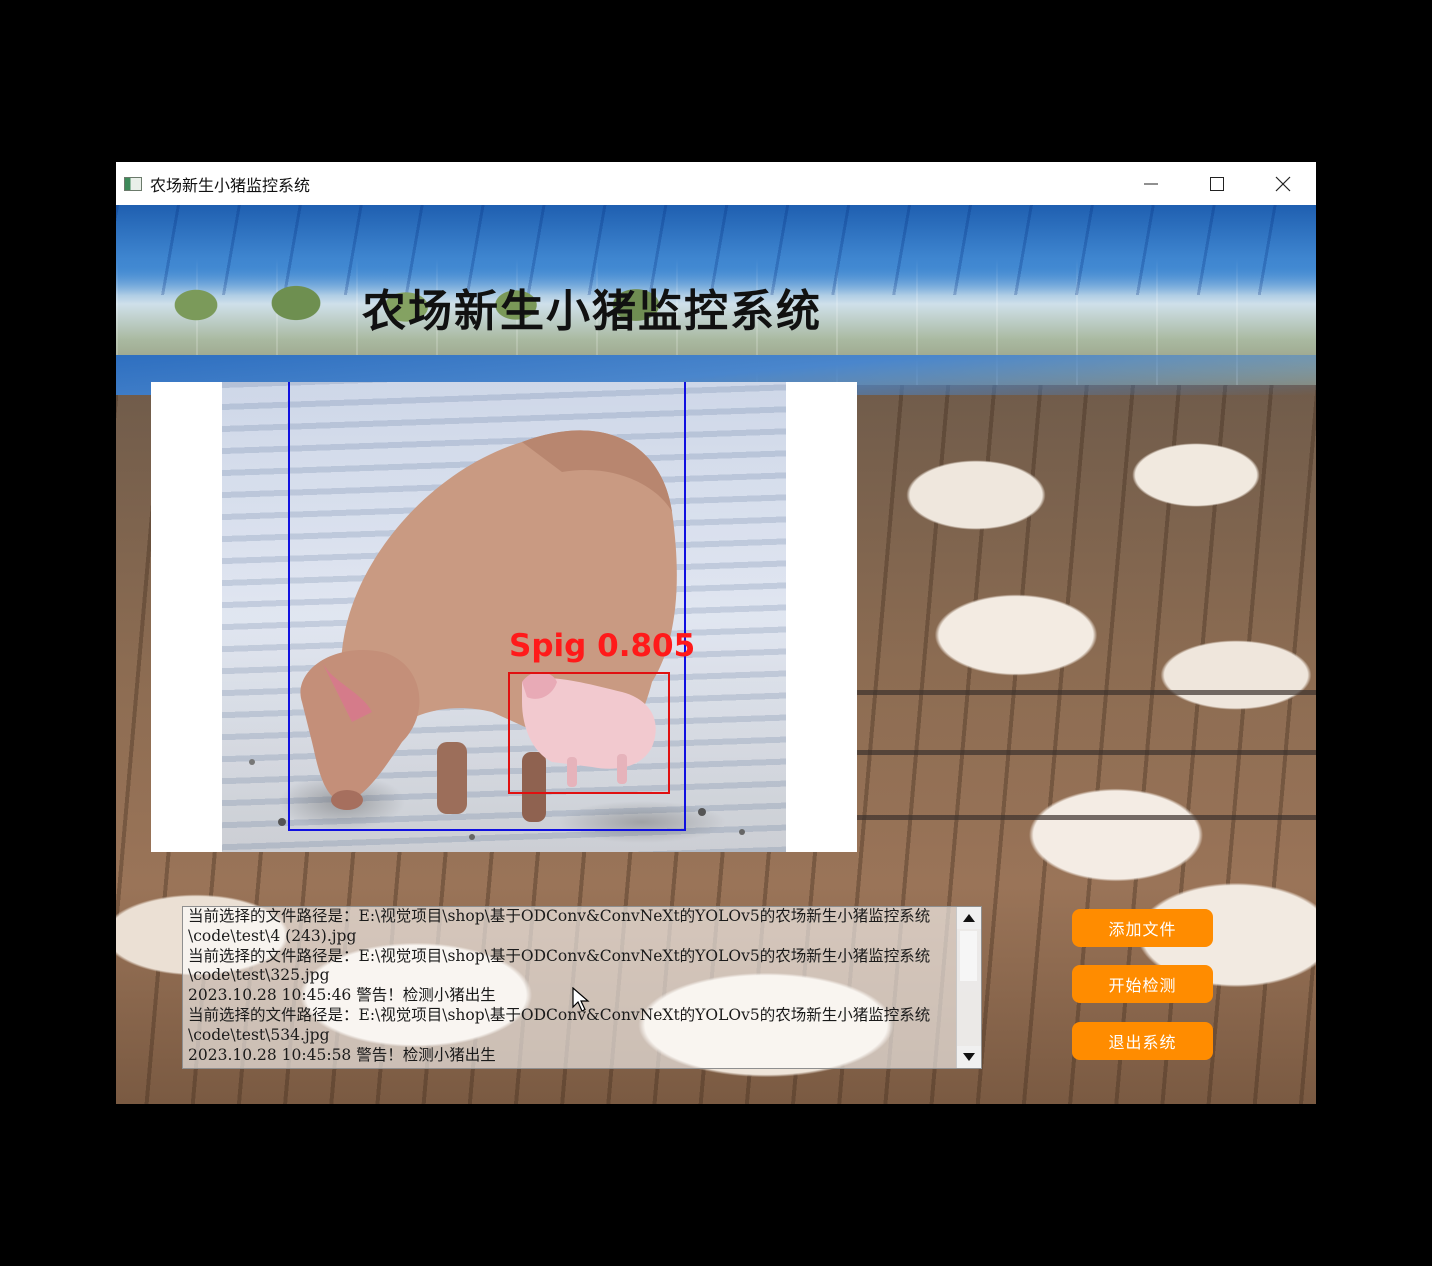 The height and width of the screenshot is (1266, 1432). Describe the element at coordinates (592, 311) in the screenshot. I see `page-title: 农场新生小猪监控系统` at that location.